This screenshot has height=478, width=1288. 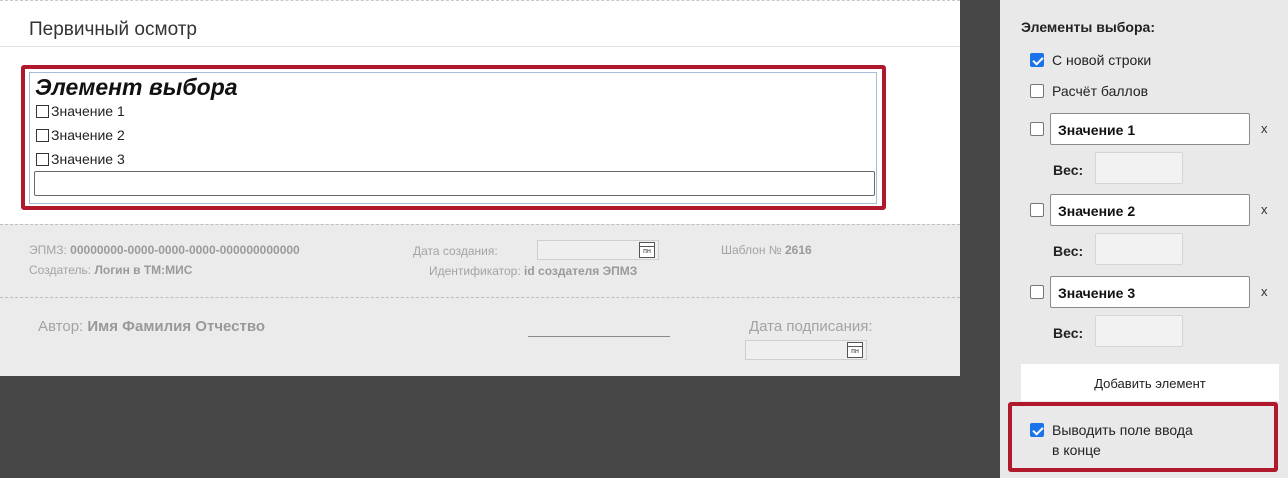 What do you see at coordinates (475, 271) in the screenshot?
I see `identifier-label: Идентификатор:` at bounding box center [475, 271].